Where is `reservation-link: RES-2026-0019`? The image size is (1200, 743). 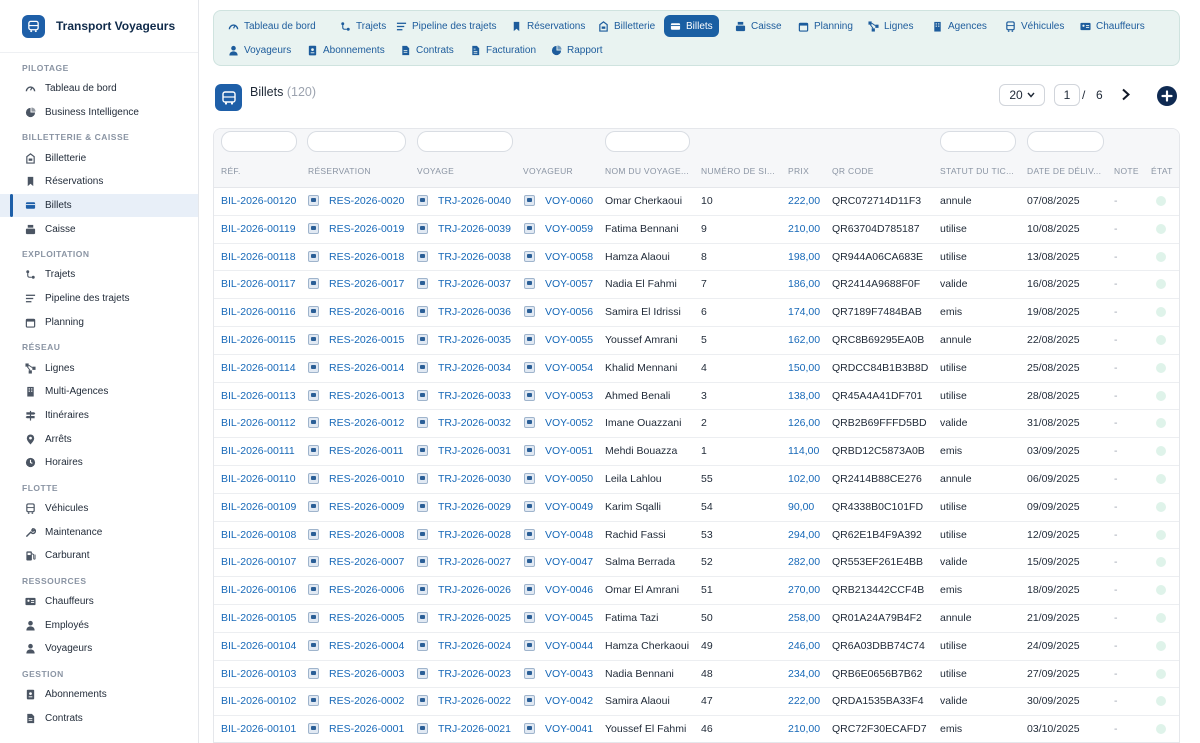 reservation-link: RES-2026-0019 is located at coordinates (356, 228).